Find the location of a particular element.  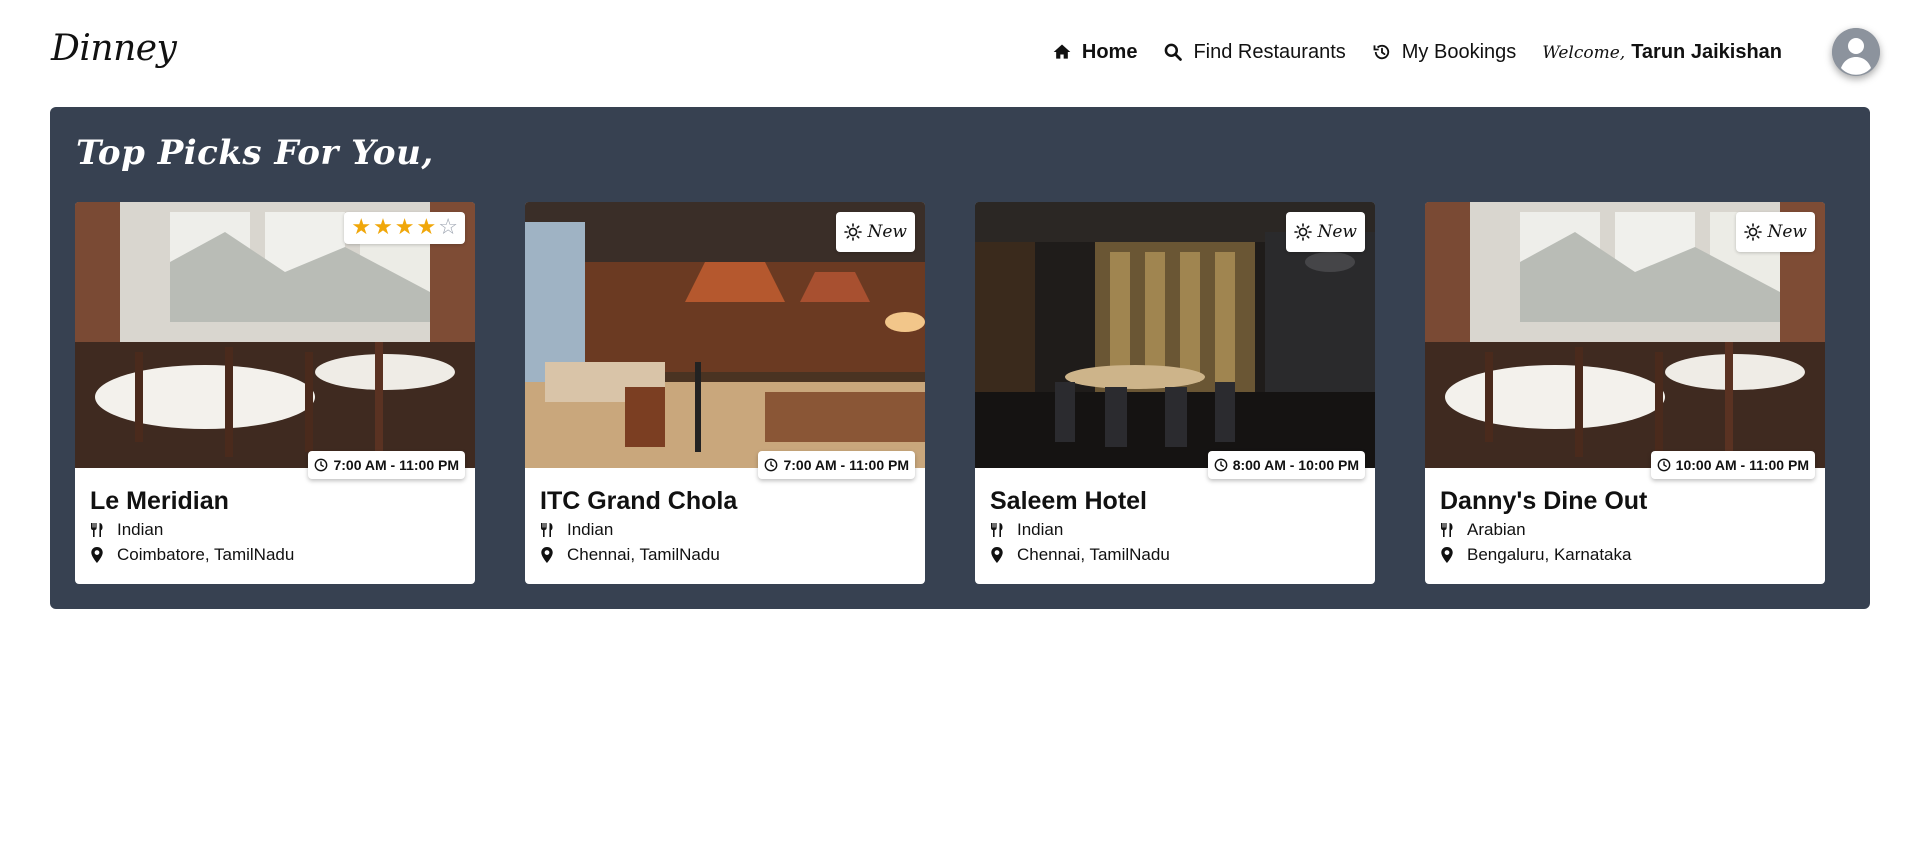

brand-logo: Dinney is located at coordinates (114, 48).